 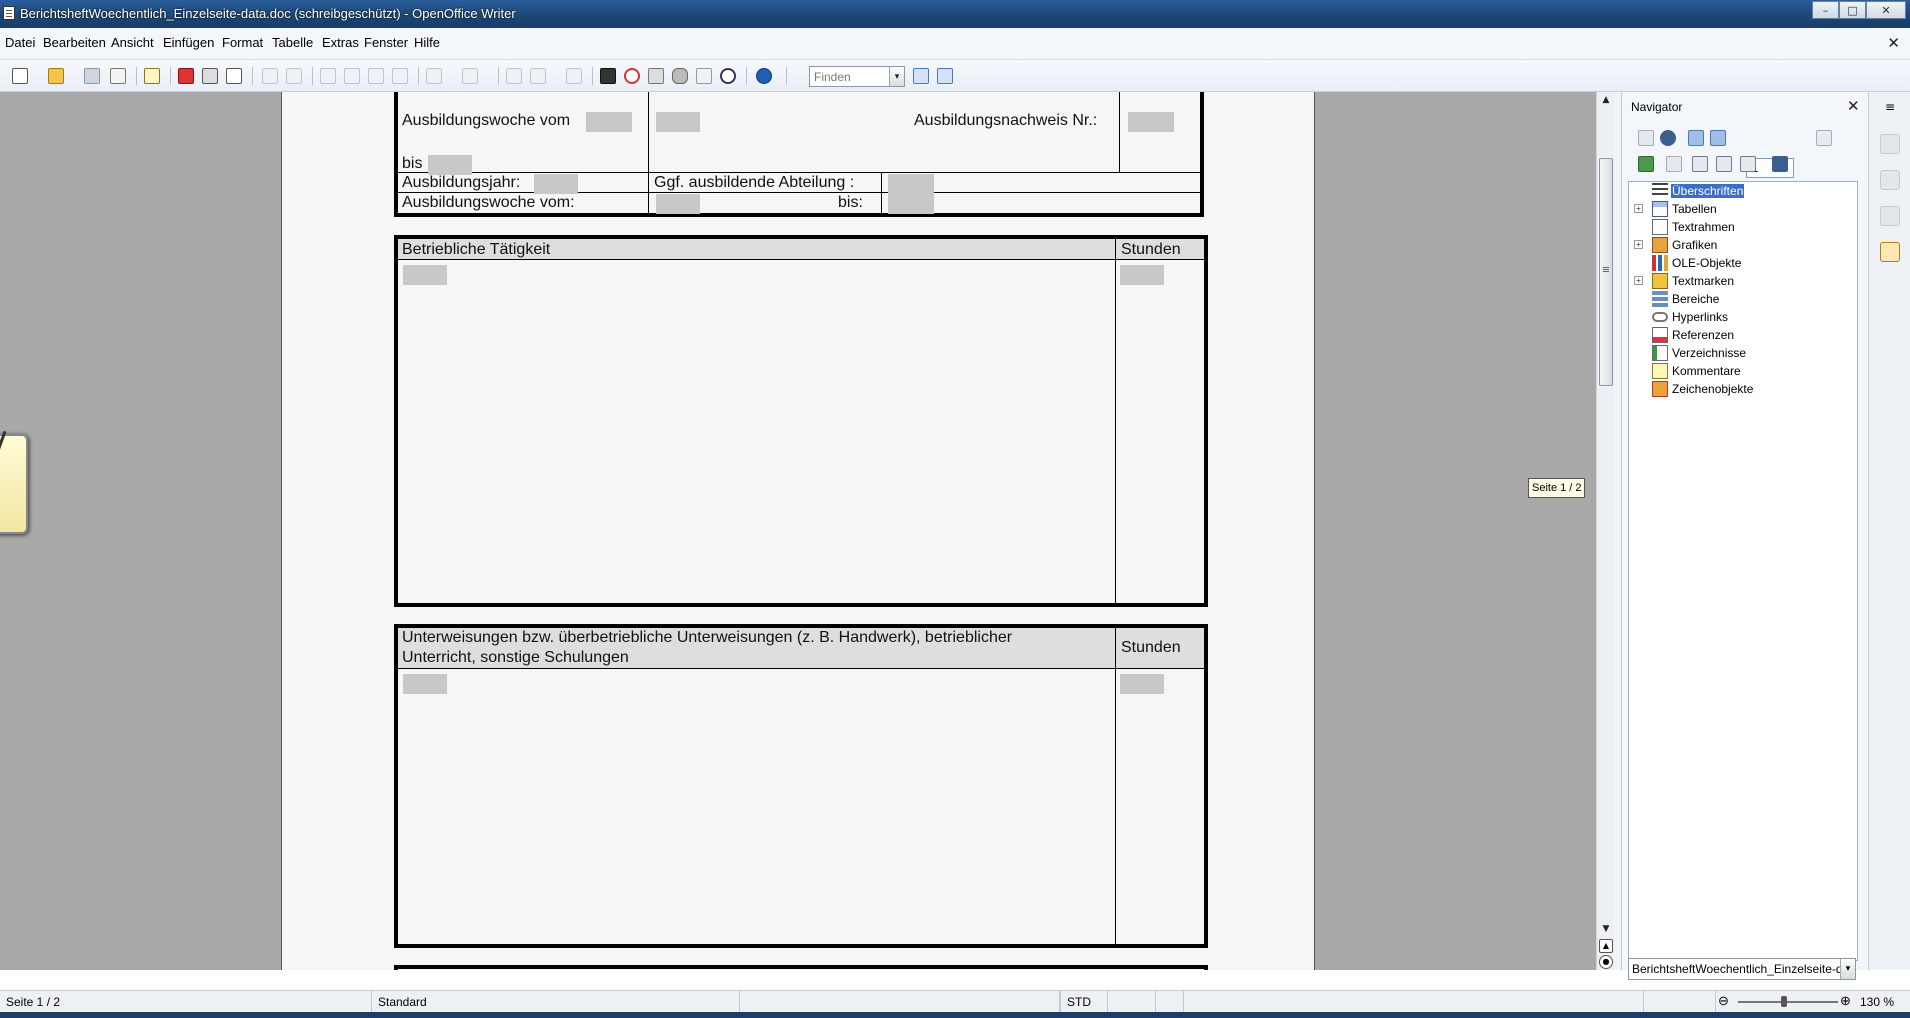 I want to click on previous-icon, so click(x=1696, y=138).